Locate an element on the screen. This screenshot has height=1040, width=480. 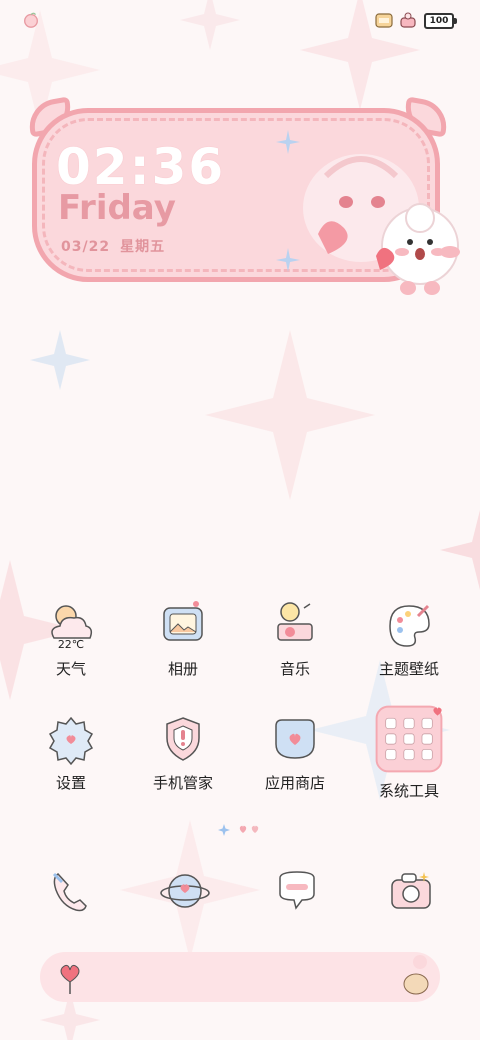
clock-date: 03/22 星期五 is located at coordinates (118, 246).